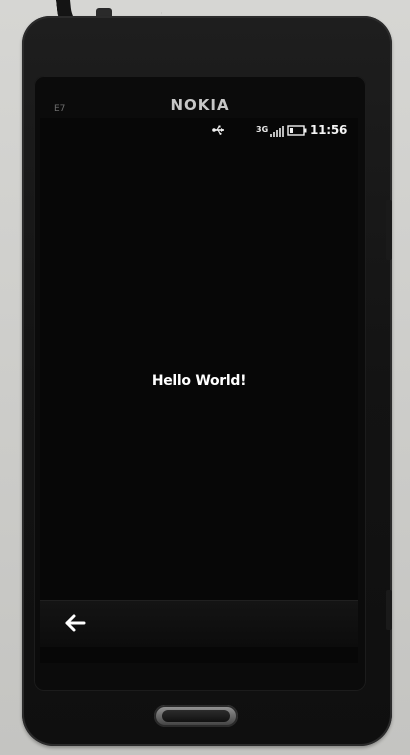 This screenshot has width=410, height=755. What do you see at coordinates (199, 623) in the screenshot?
I see `bottom-toolbar` at bounding box center [199, 623].